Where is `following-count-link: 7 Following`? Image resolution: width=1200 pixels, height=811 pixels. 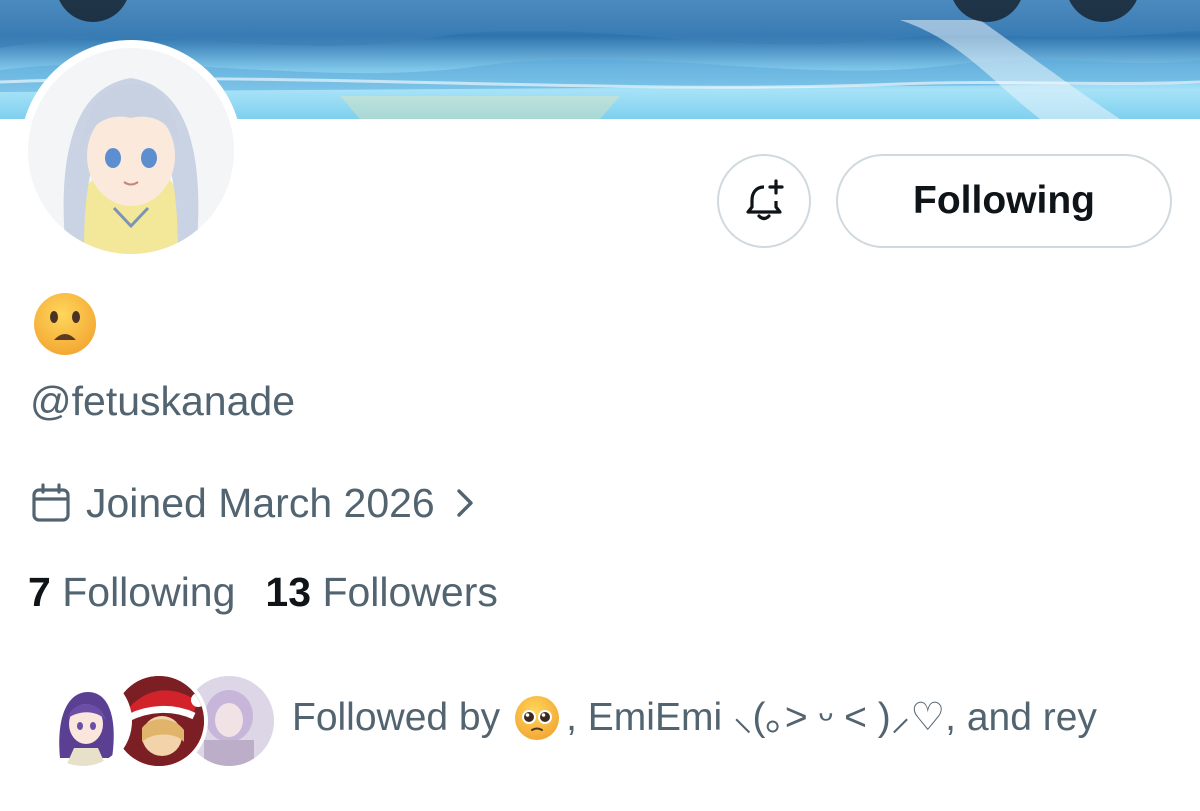 following-count-link: 7 Following is located at coordinates (131, 592).